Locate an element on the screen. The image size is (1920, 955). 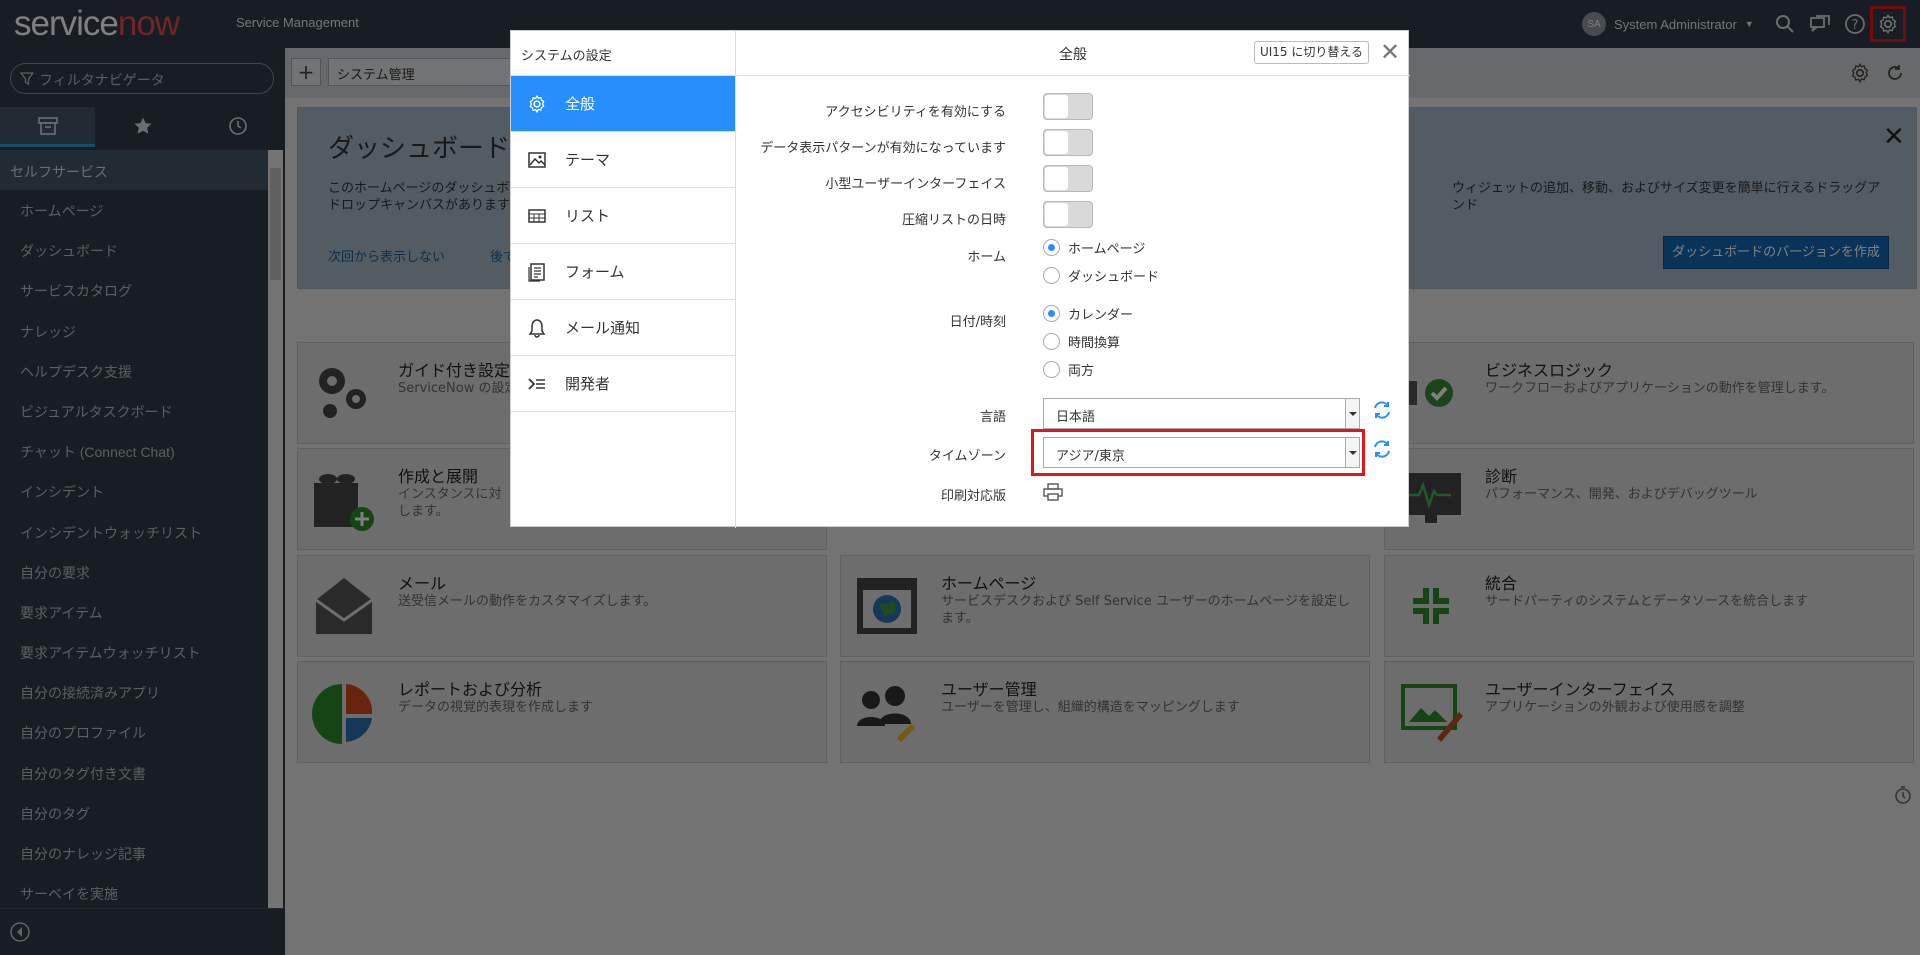
home-radio-homepage: ホームページ is located at coordinates (1094, 247).